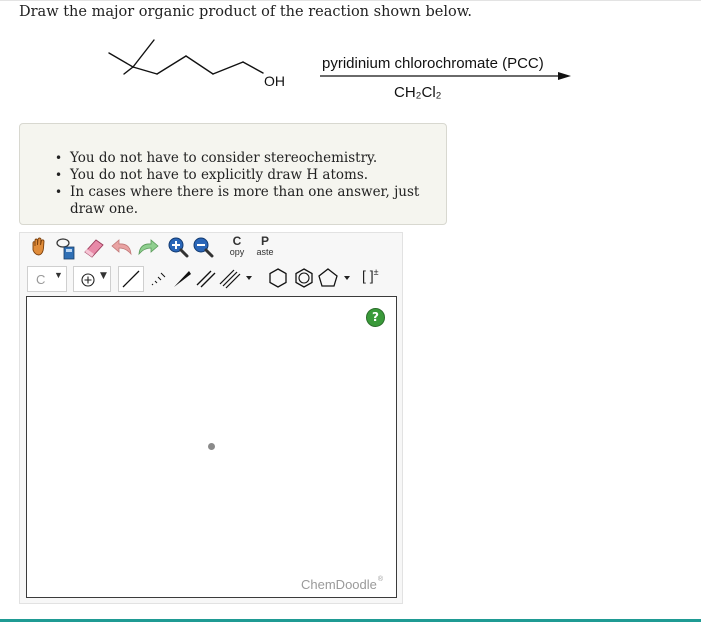 The width and height of the screenshot is (701, 622). I want to click on copy-button: C opy, so click(237, 247).